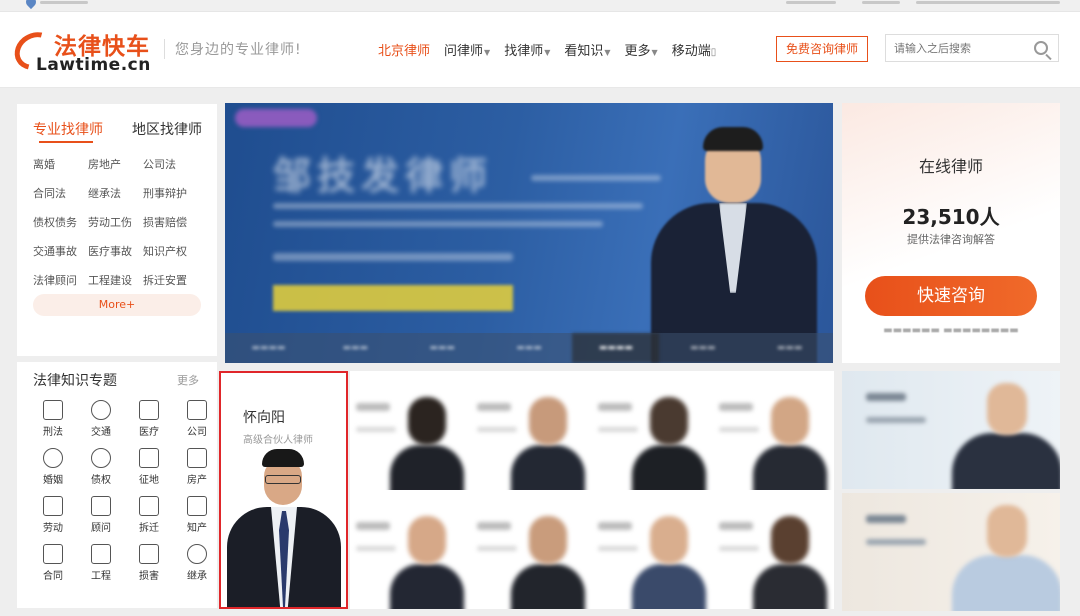  Describe the element at coordinates (149, 528) in the screenshot. I see `topic-label: 拆迁` at that location.